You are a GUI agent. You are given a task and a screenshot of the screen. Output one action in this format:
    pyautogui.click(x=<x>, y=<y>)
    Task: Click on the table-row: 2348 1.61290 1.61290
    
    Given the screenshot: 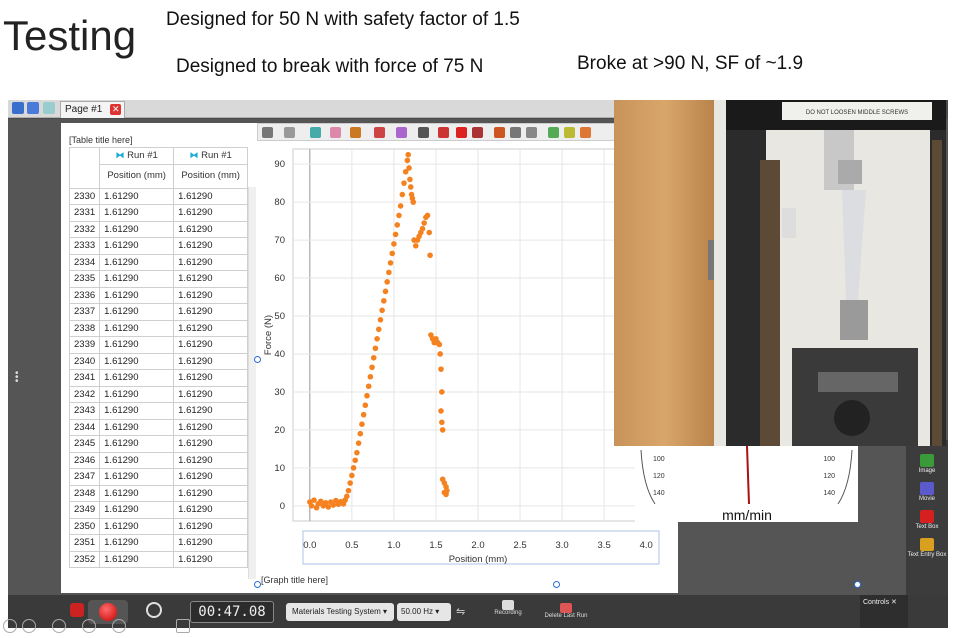 What is the action you would take?
    pyautogui.click(x=158, y=493)
    